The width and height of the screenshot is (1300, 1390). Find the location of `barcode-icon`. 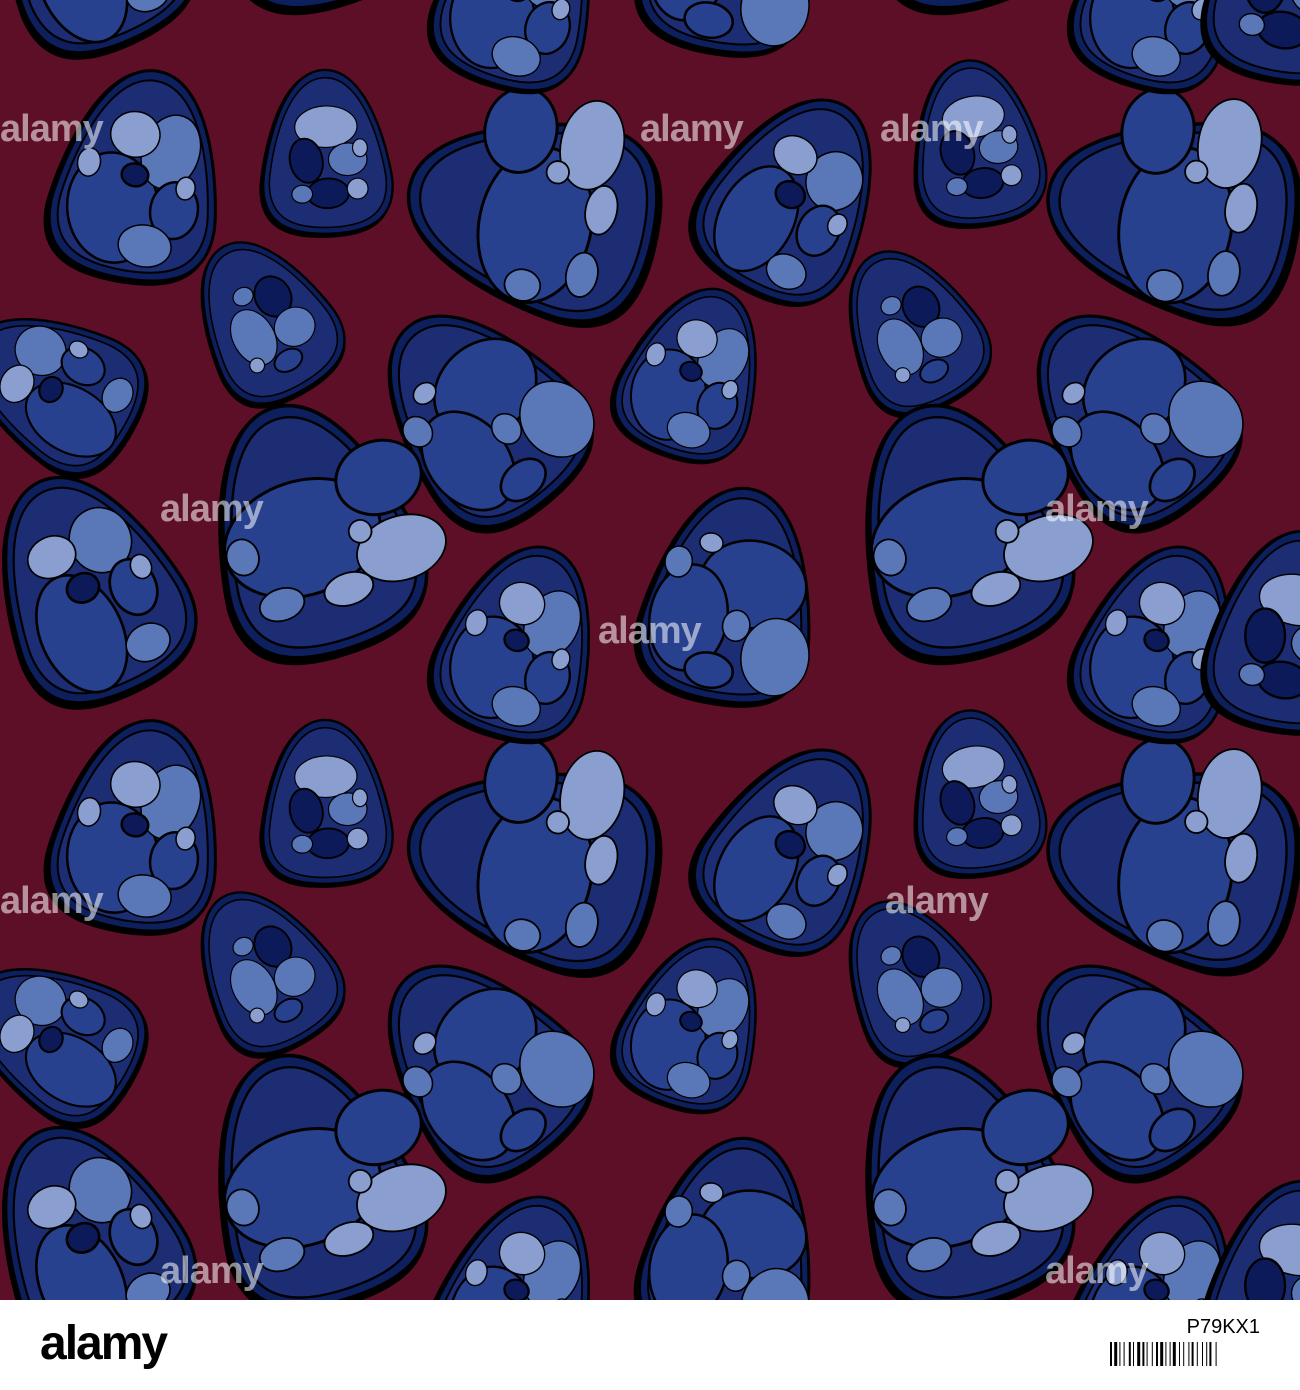

barcode-icon is located at coordinates (1163, 1354).